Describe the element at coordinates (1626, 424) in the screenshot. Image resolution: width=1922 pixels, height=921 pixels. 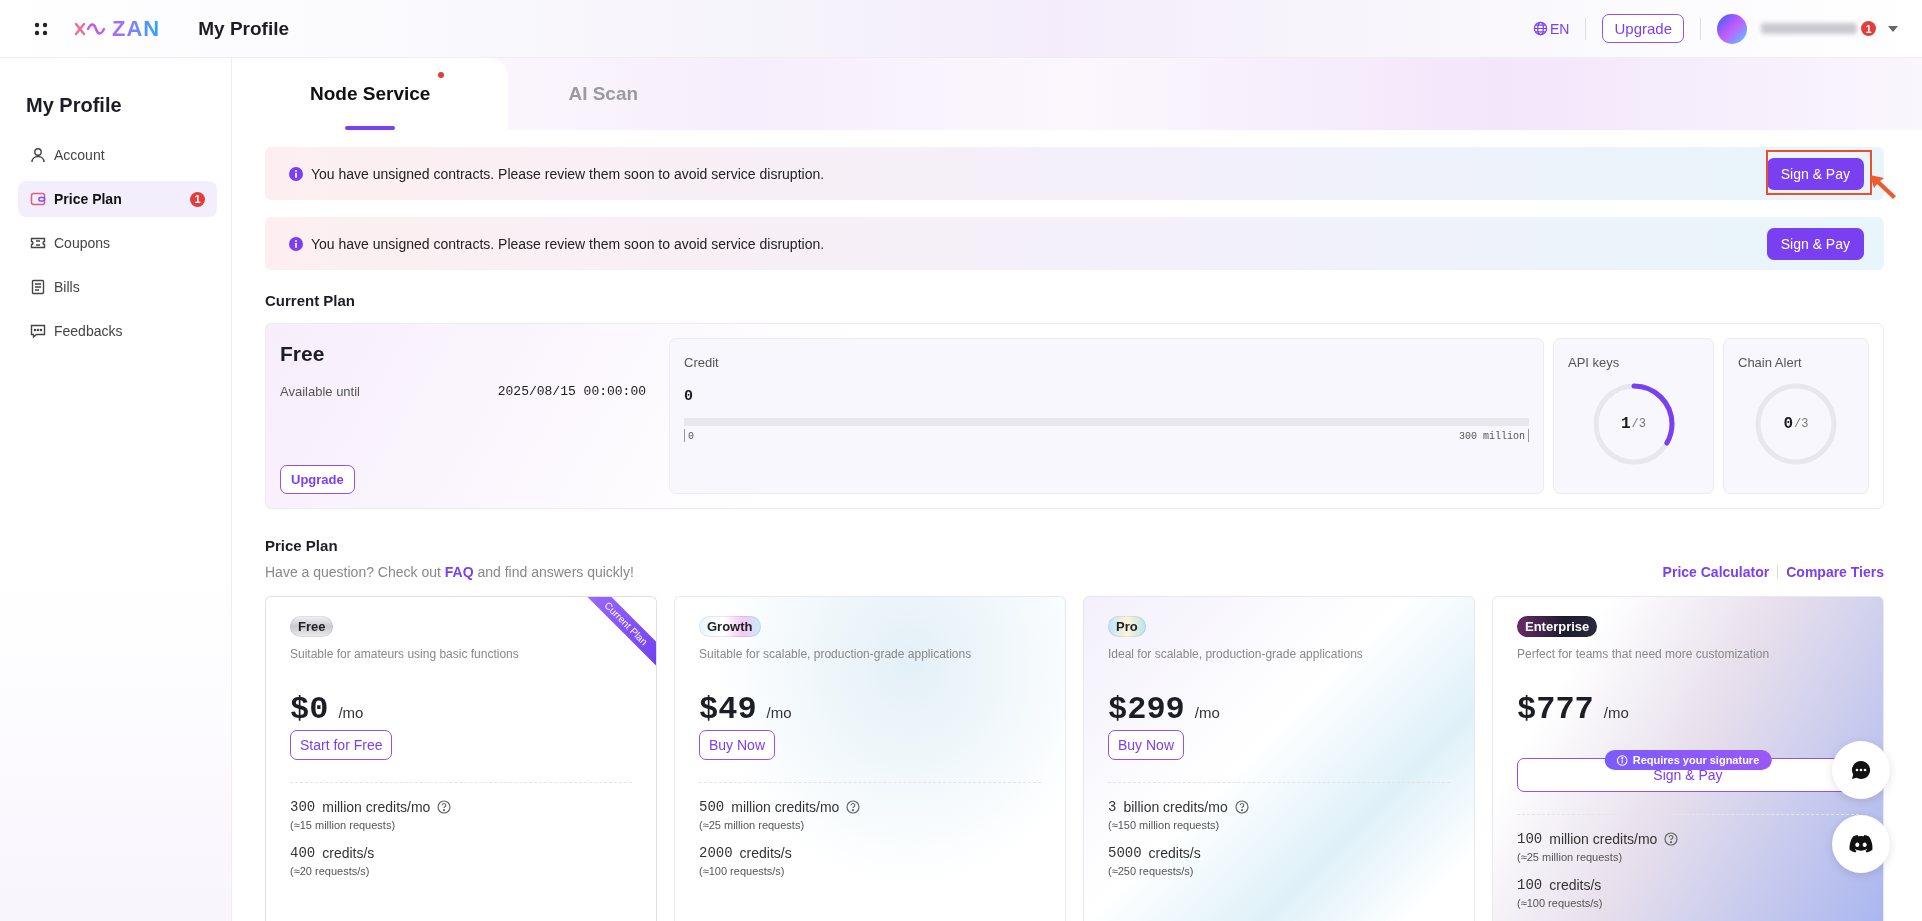
I see `used-count: 1` at that location.